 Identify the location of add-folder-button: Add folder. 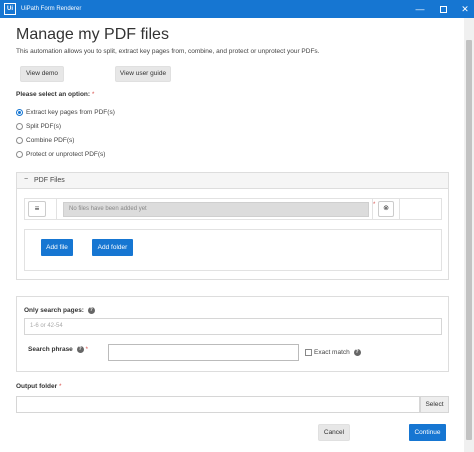
(112, 247).